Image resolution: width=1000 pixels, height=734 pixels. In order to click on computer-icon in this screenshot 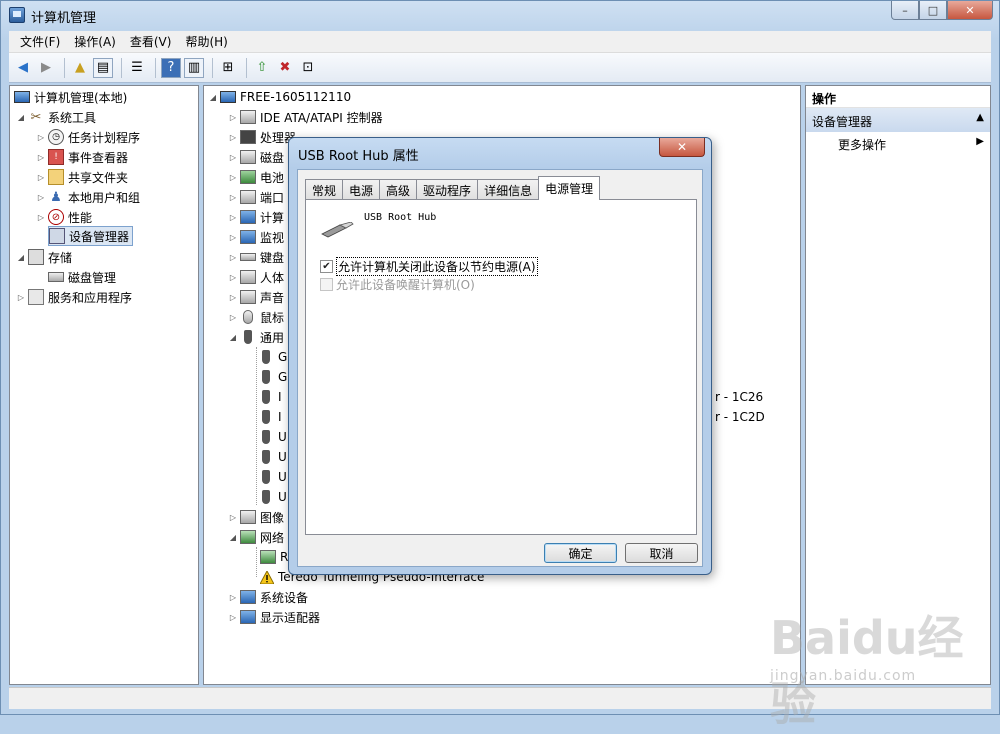, I will do `click(22, 97)`.